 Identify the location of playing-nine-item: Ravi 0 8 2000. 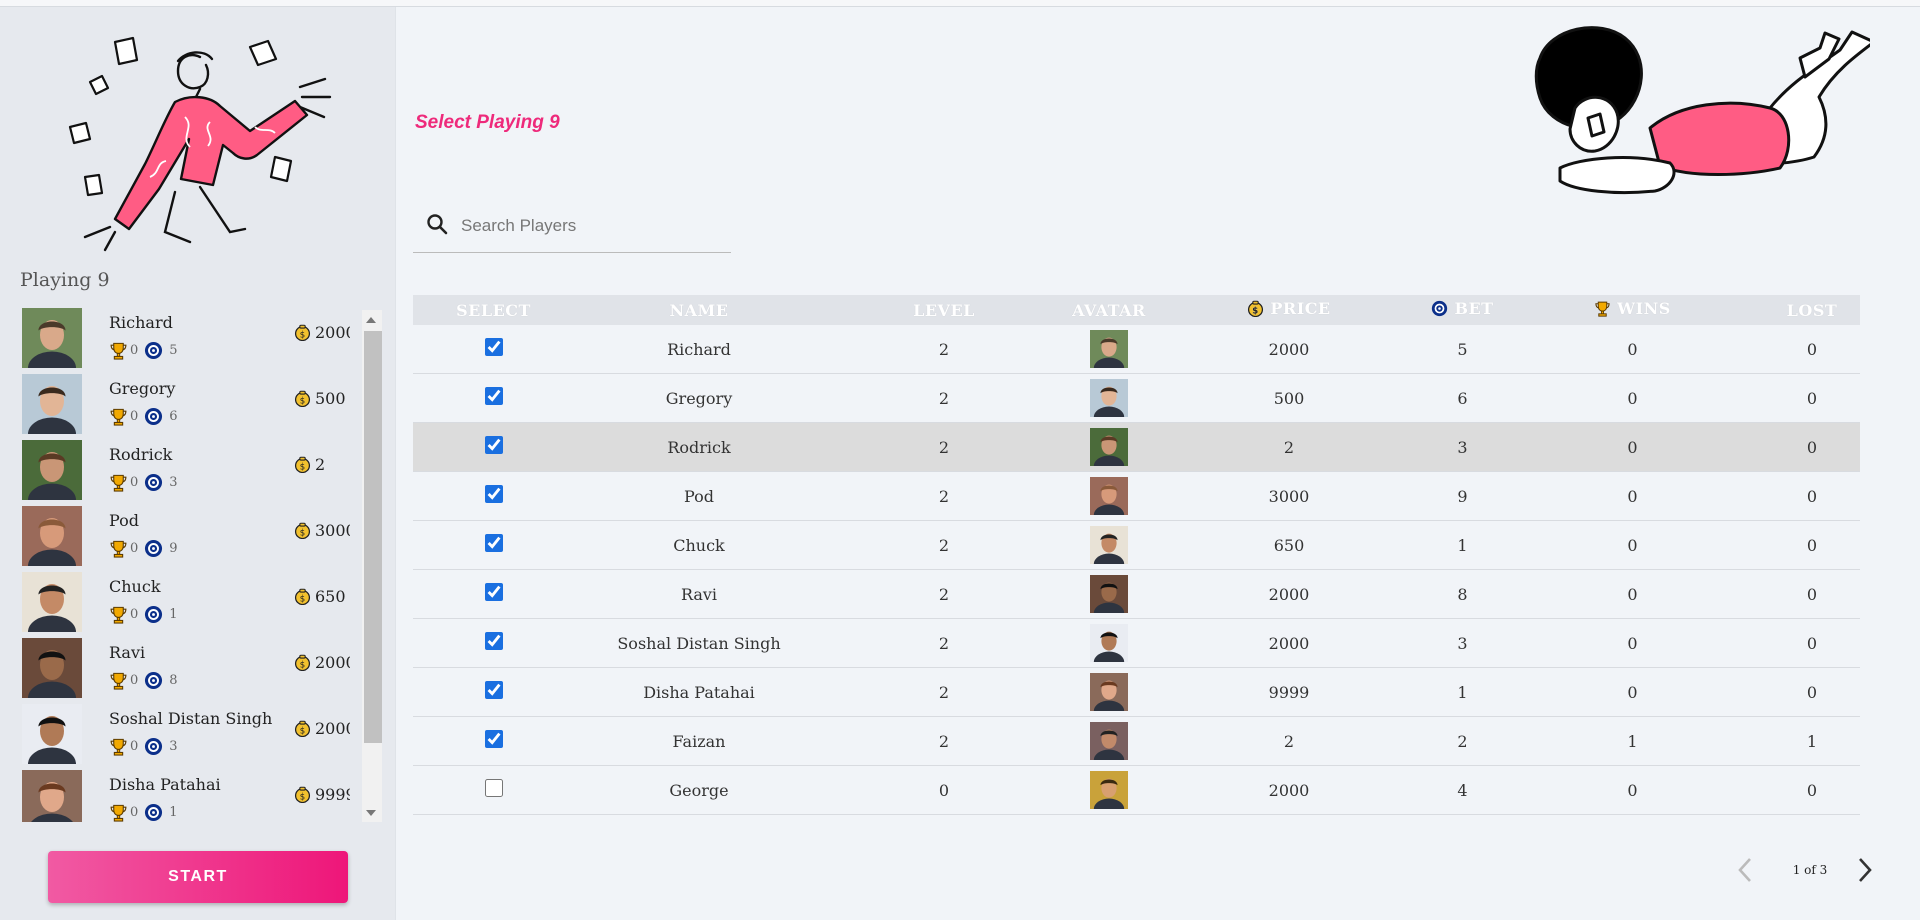
(185, 674).